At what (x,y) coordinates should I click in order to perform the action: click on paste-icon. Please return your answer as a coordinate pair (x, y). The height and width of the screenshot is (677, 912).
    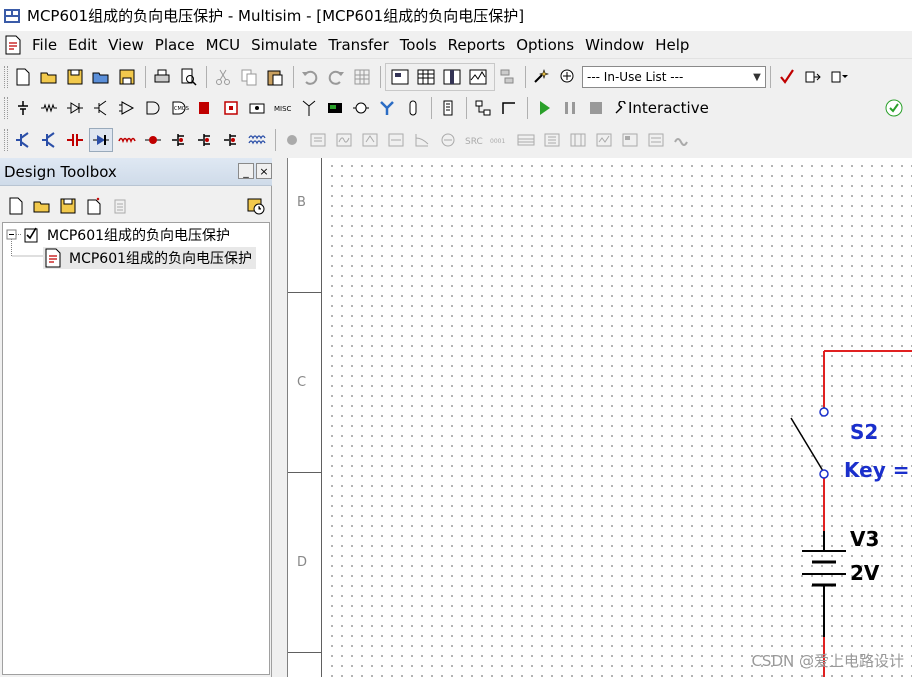
    Looking at the image, I should click on (275, 77).